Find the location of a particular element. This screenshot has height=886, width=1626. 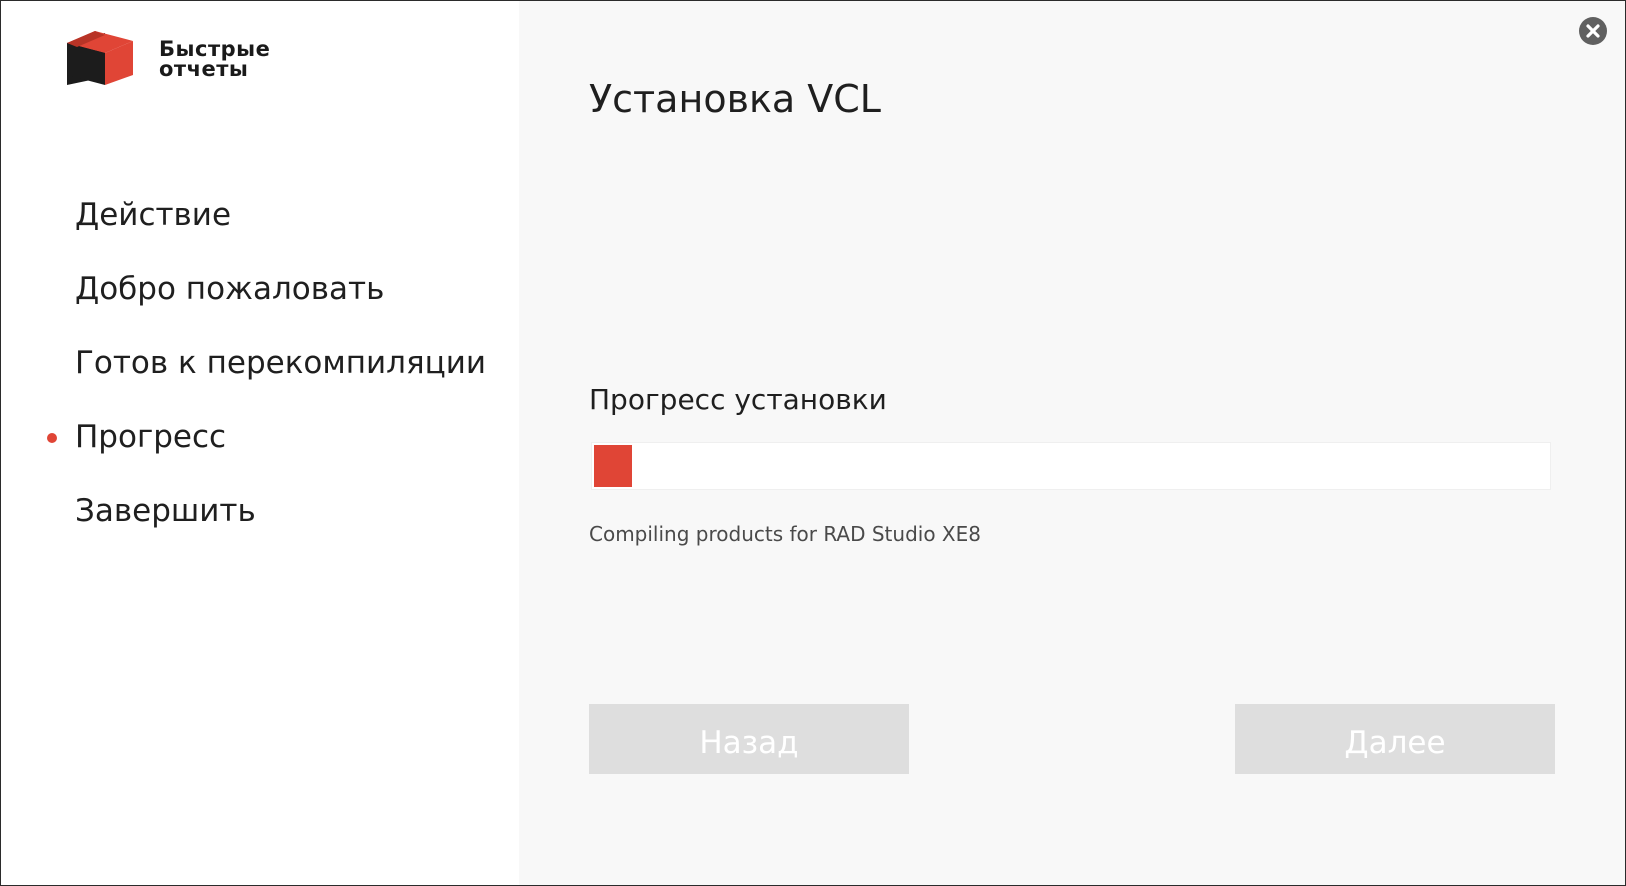

close-button is located at coordinates (1593, 31).